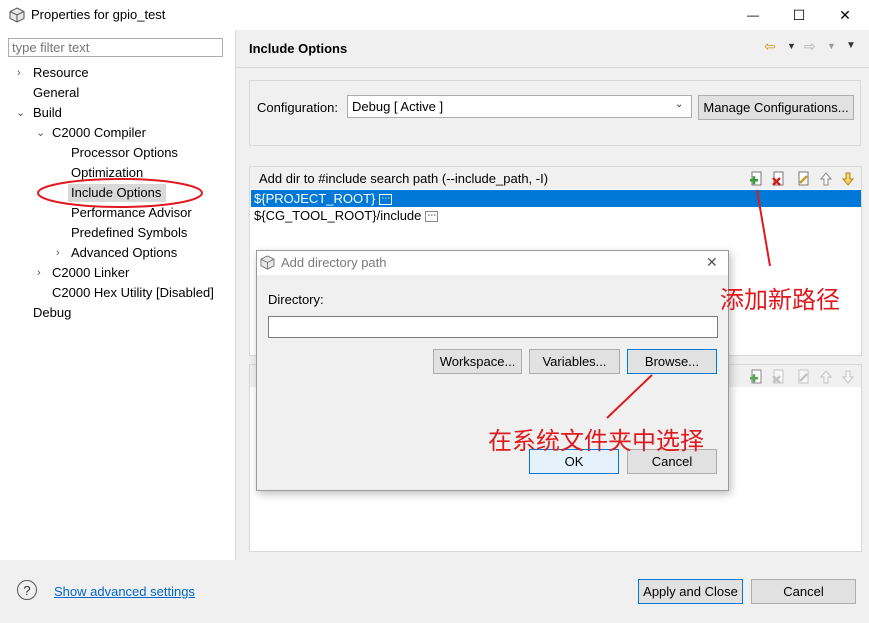 This screenshot has width=869, height=623. What do you see at coordinates (27, 590) in the screenshot?
I see `help-icon: ?` at bounding box center [27, 590].